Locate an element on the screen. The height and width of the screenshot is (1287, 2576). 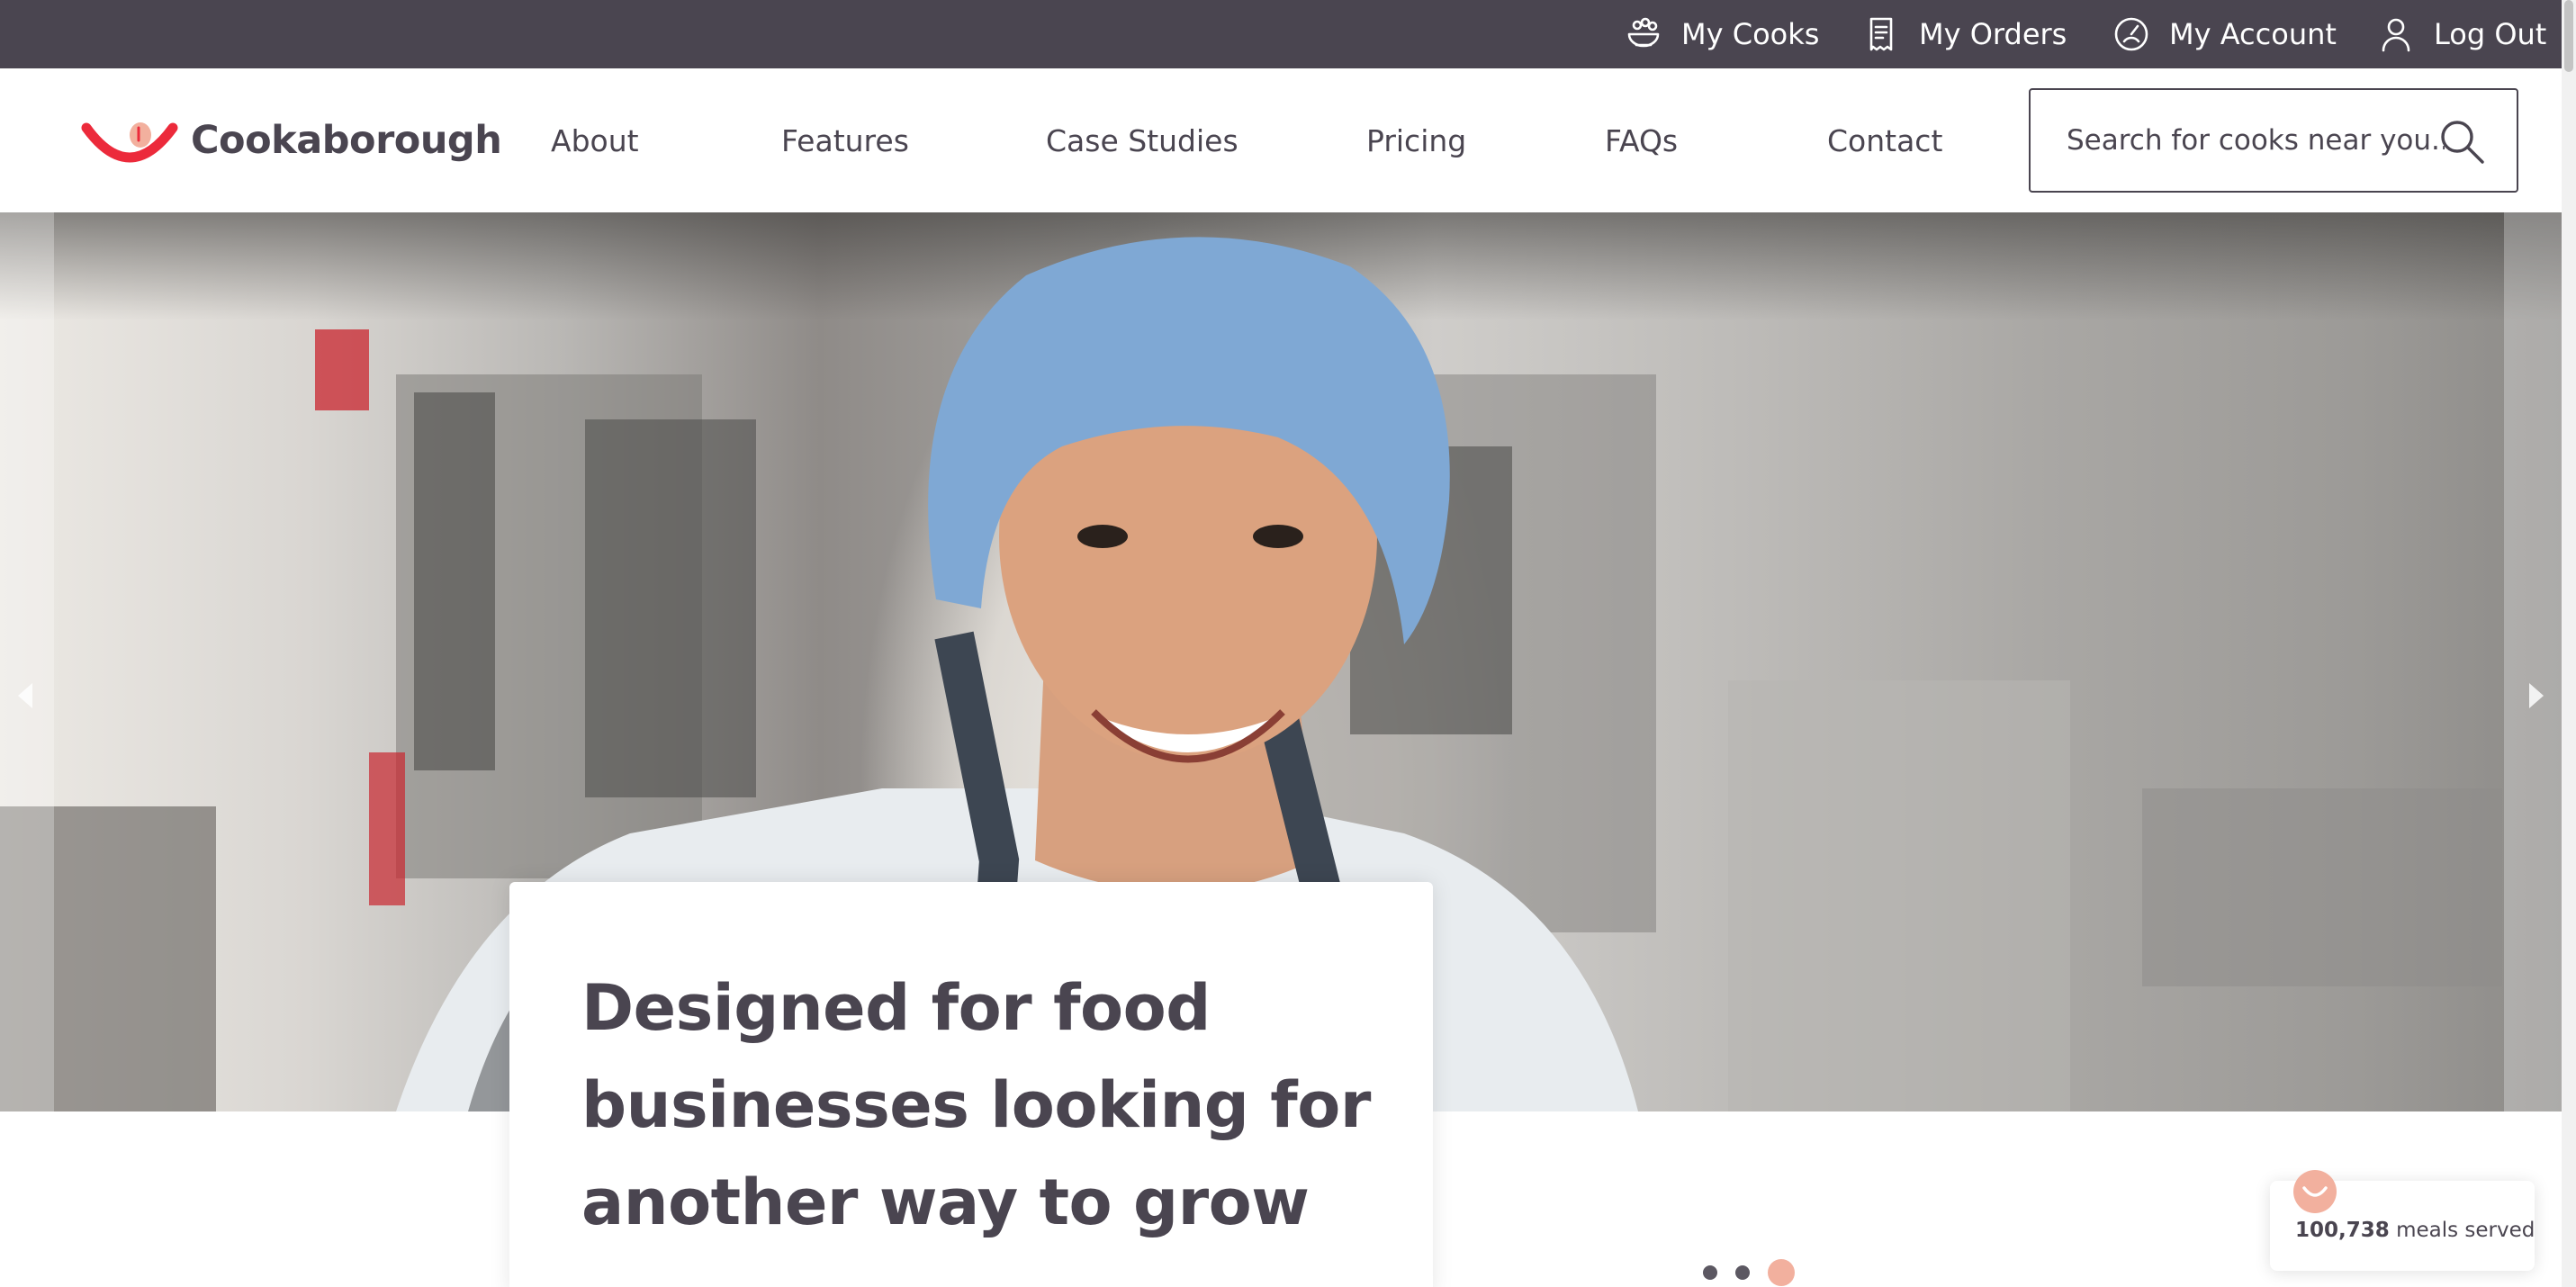
hero-edge-left is located at coordinates (27, 662).